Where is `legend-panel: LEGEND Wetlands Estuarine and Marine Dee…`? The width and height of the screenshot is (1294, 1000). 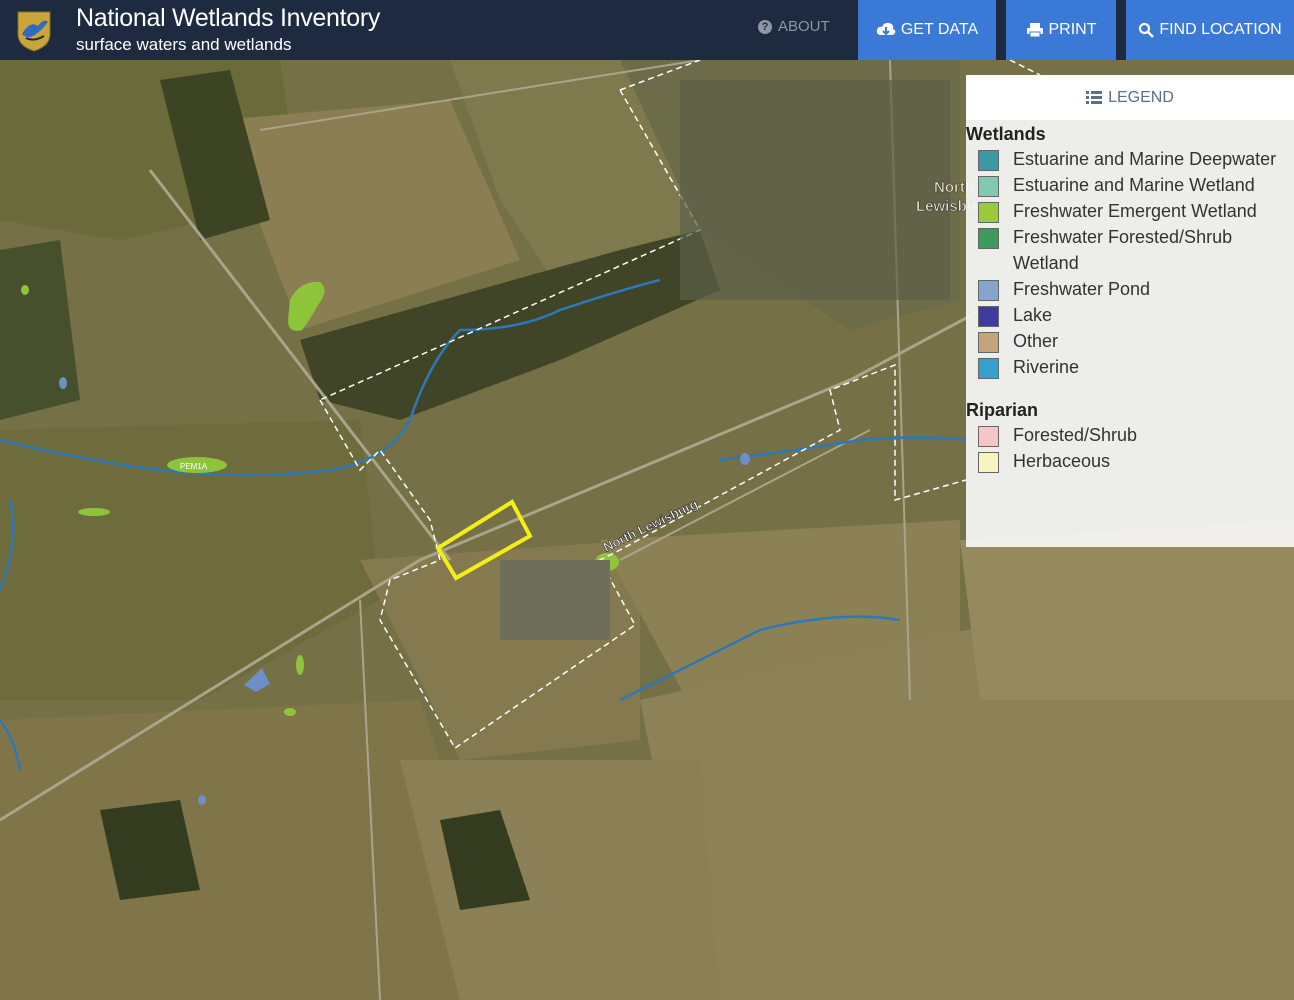 legend-panel: LEGEND Wetlands Estuarine and Marine Dee… is located at coordinates (1130, 311).